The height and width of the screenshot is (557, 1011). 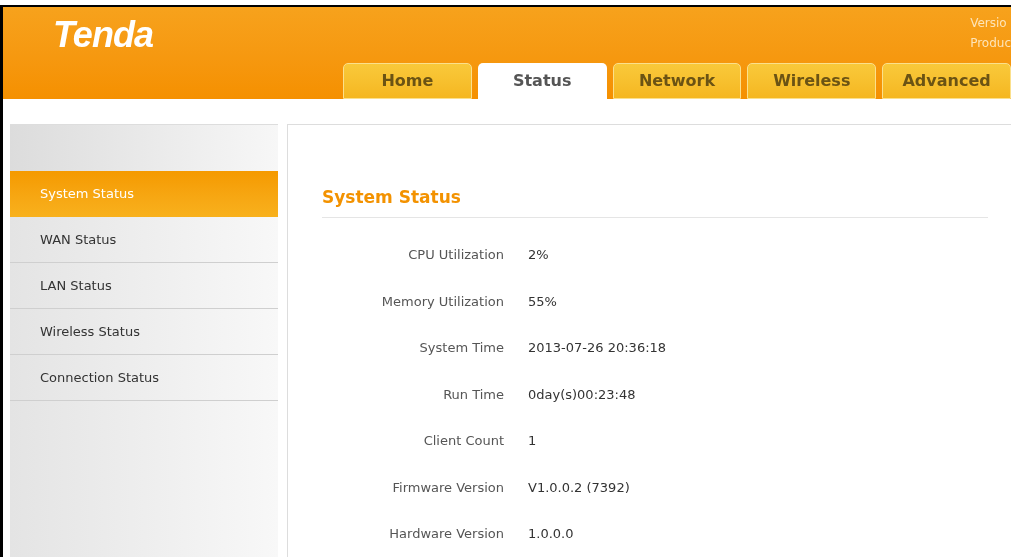 What do you see at coordinates (455, 255) in the screenshot?
I see `field-label: CPU Utilization` at bounding box center [455, 255].